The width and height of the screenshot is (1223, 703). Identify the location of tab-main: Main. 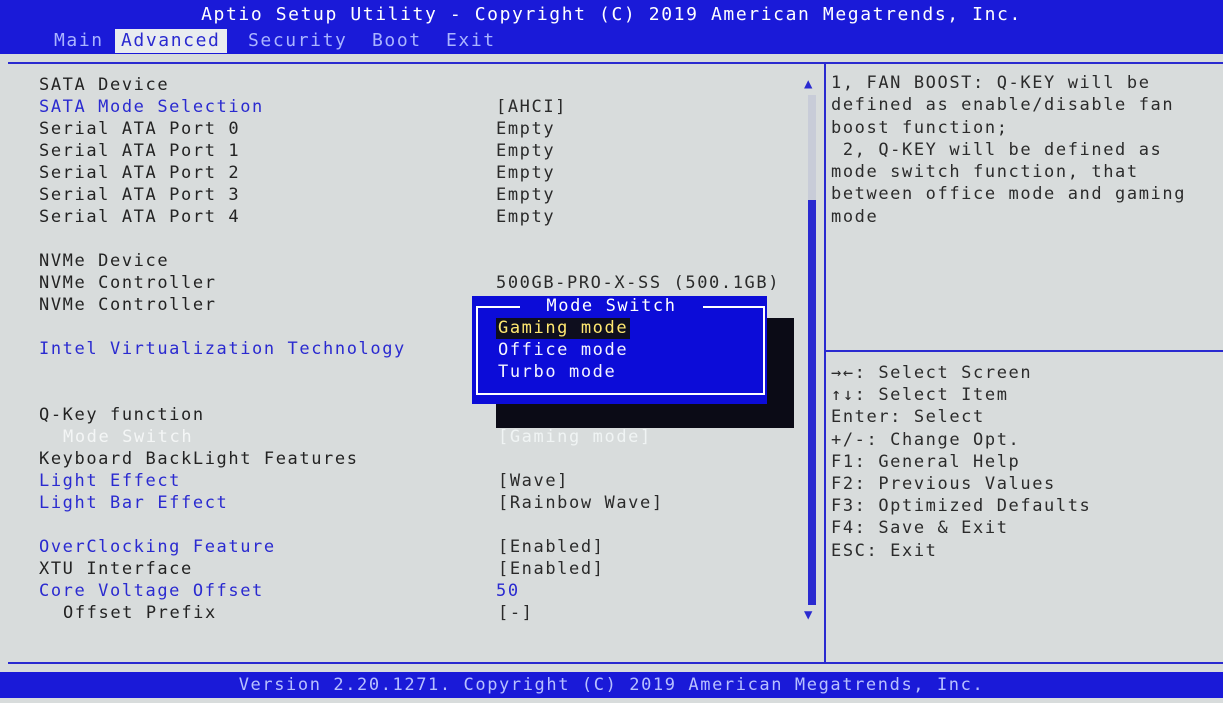
(79, 41).